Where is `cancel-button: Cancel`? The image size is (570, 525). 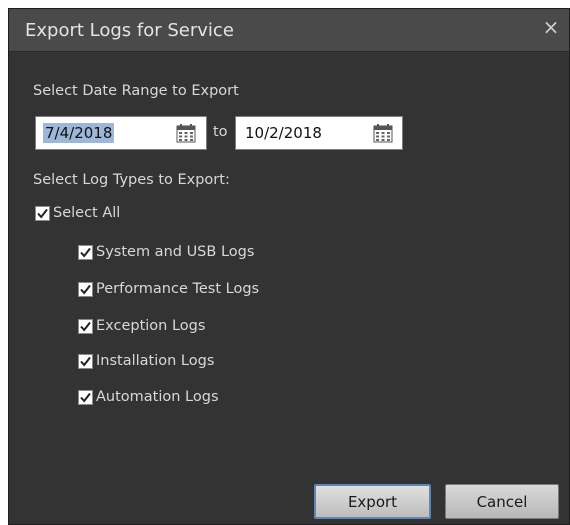
cancel-button: Cancel is located at coordinates (502, 501).